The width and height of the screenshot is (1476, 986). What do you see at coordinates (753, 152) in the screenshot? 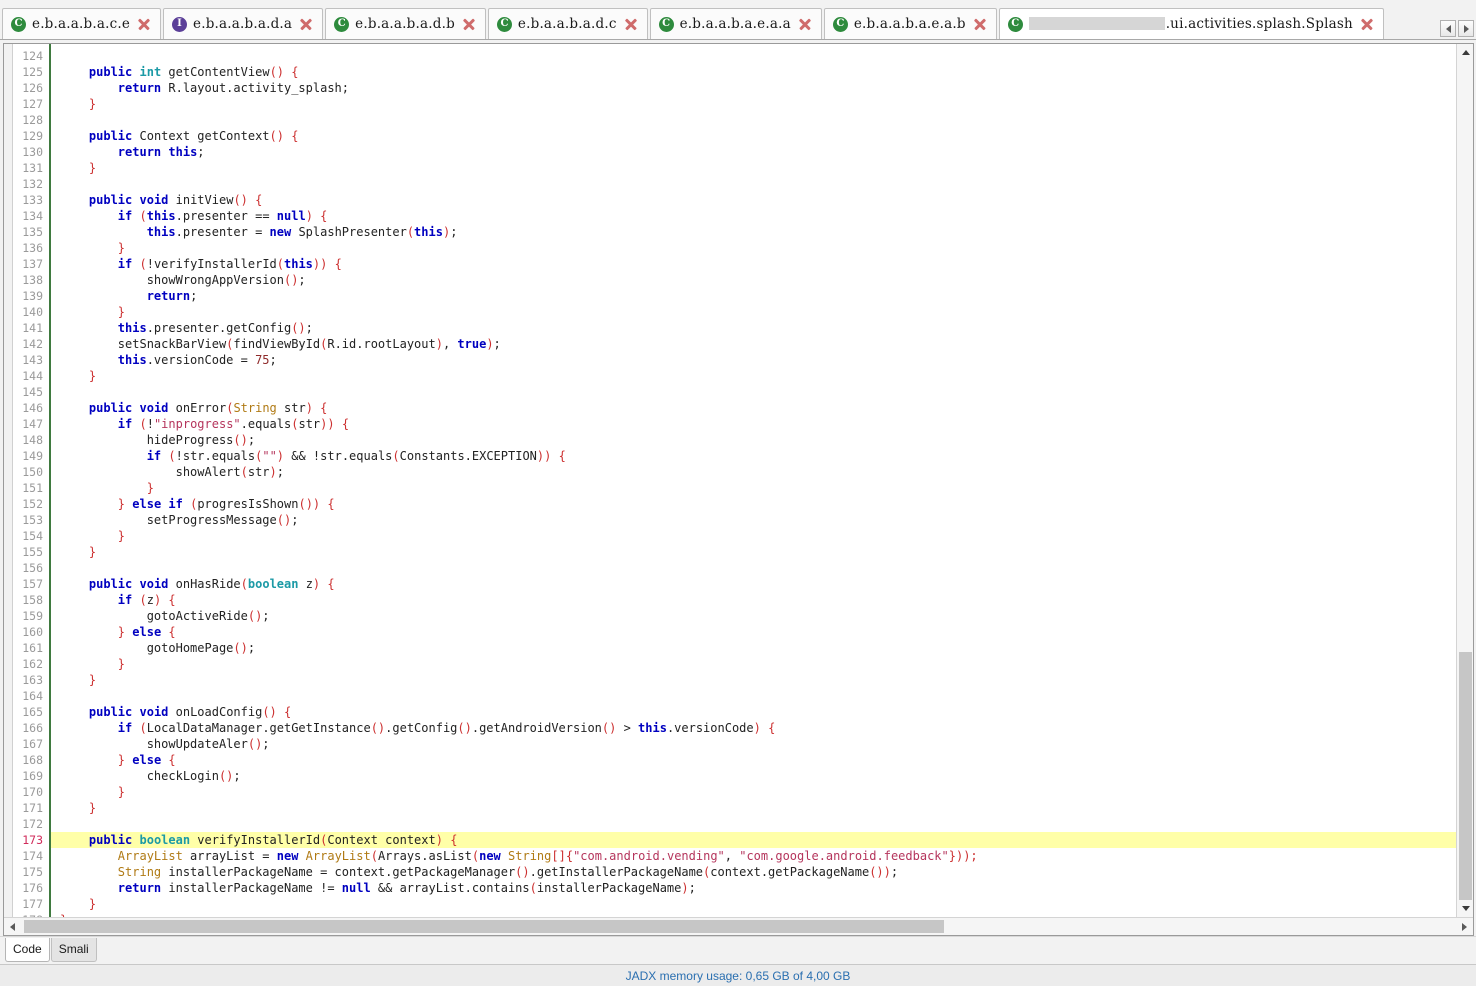
I see `code-line: return this;` at bounding box center [753, 152].